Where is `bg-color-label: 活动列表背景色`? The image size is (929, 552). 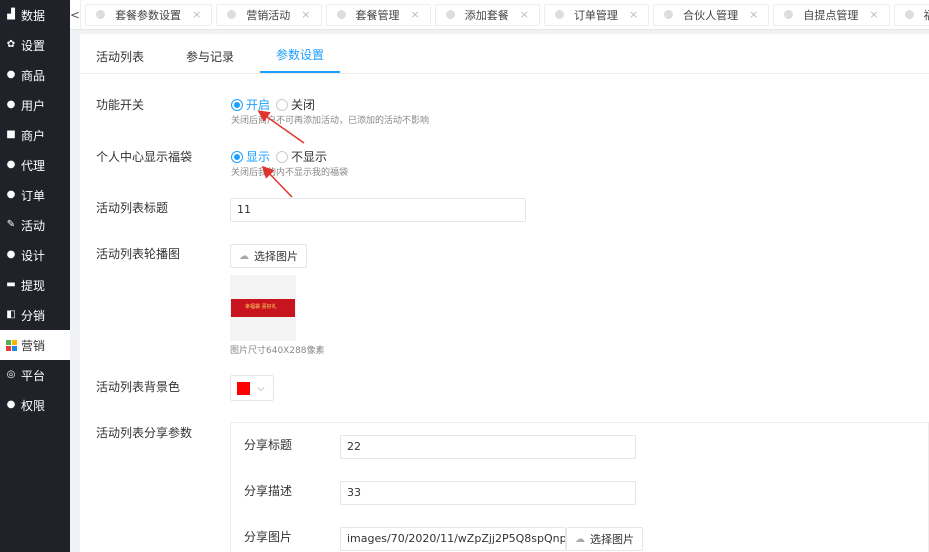
bg-color-label: 活动列表背景色 is located at coordinates (138, 387).